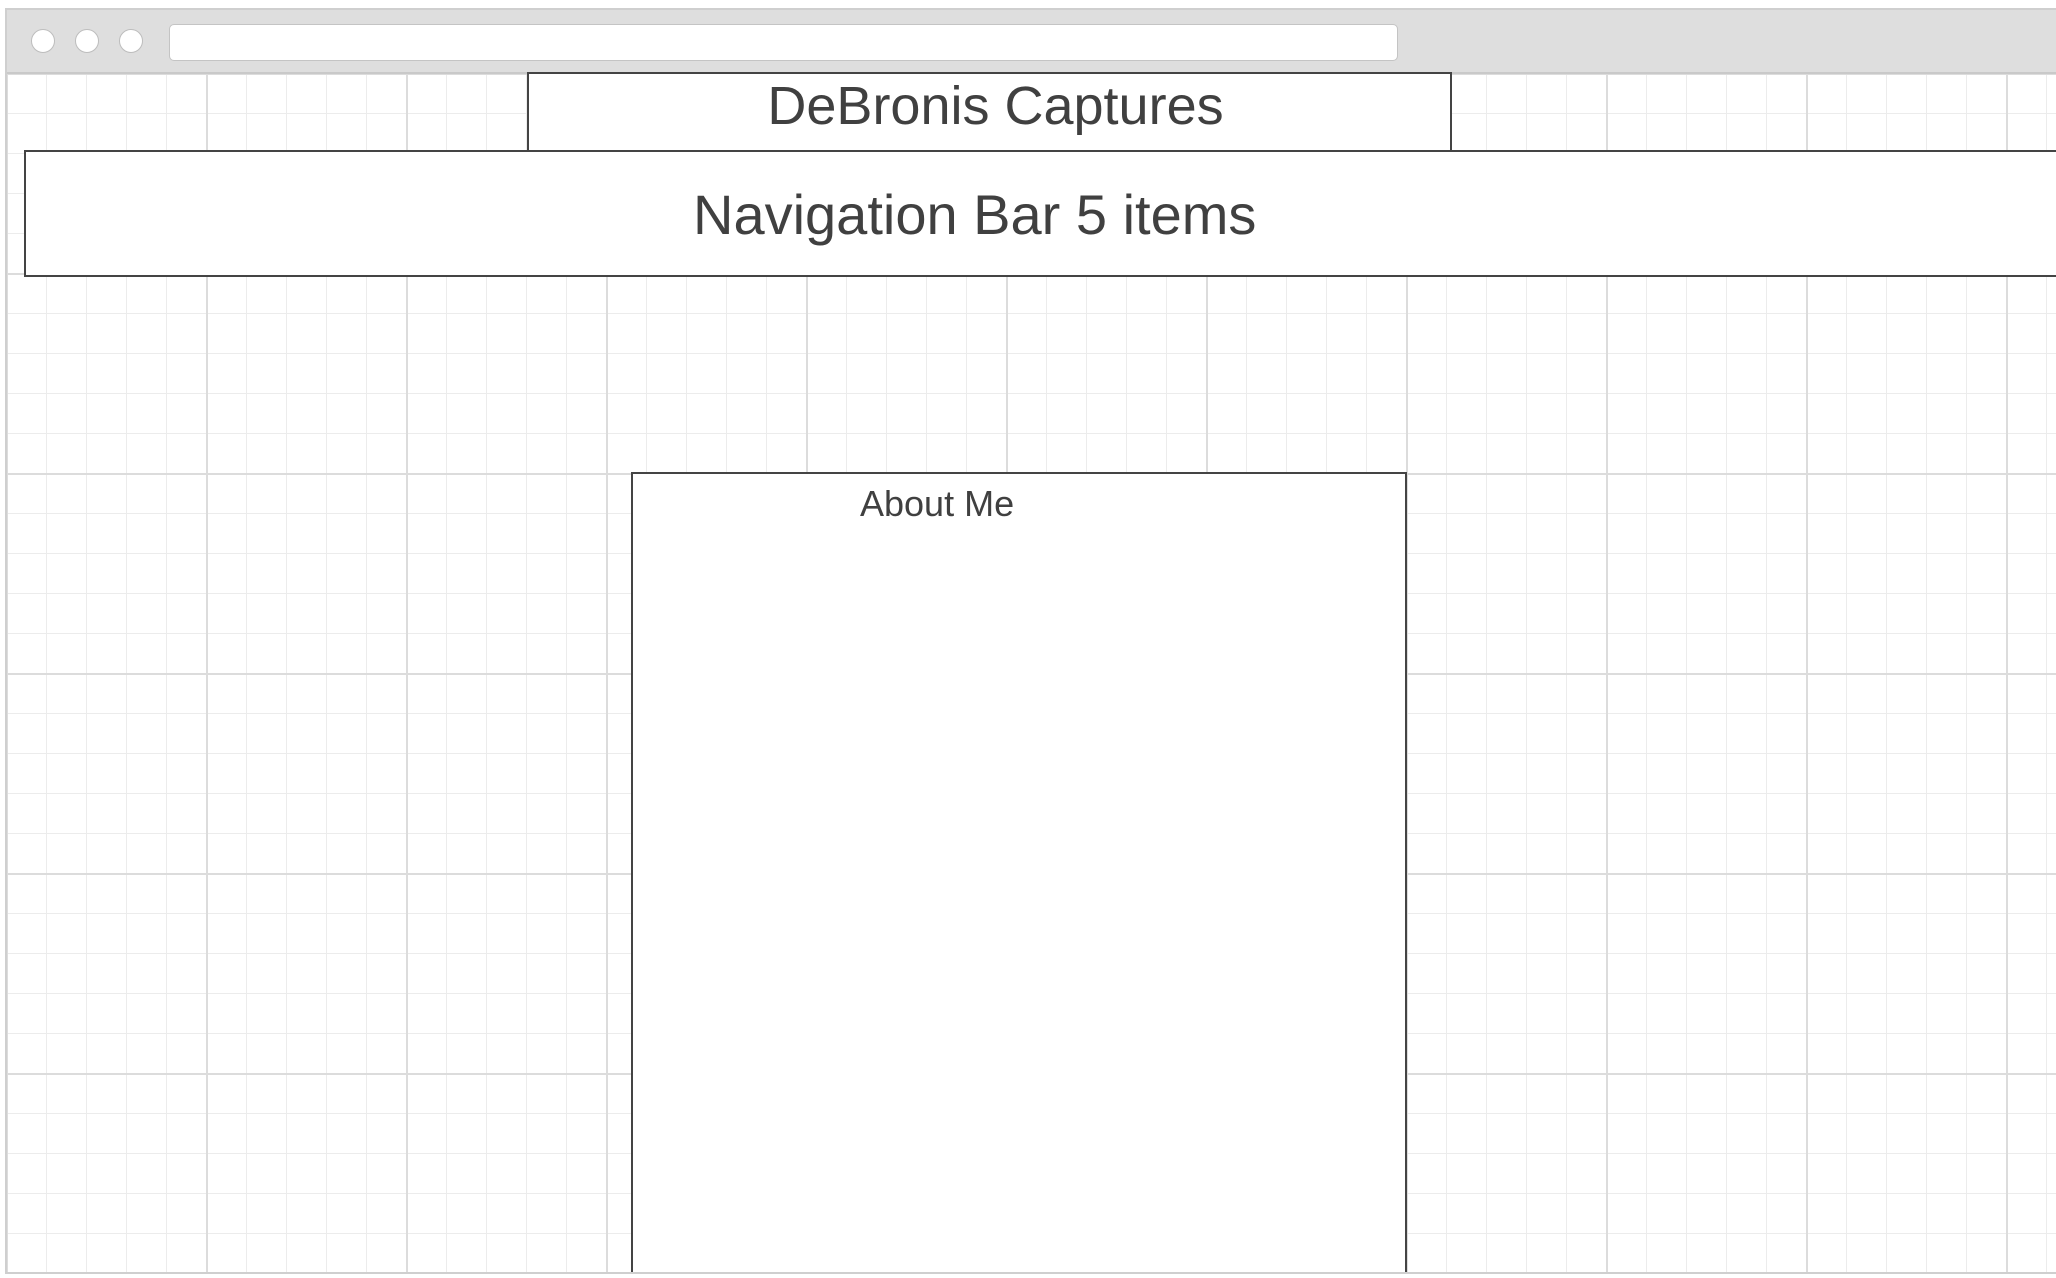 The image size is (2056, 1278). What do you see at coordinates (975, 214) in the screenshot?
I see `navigation-bar-label: Navigation Bar 5 items` at bounding box center [975, 214].